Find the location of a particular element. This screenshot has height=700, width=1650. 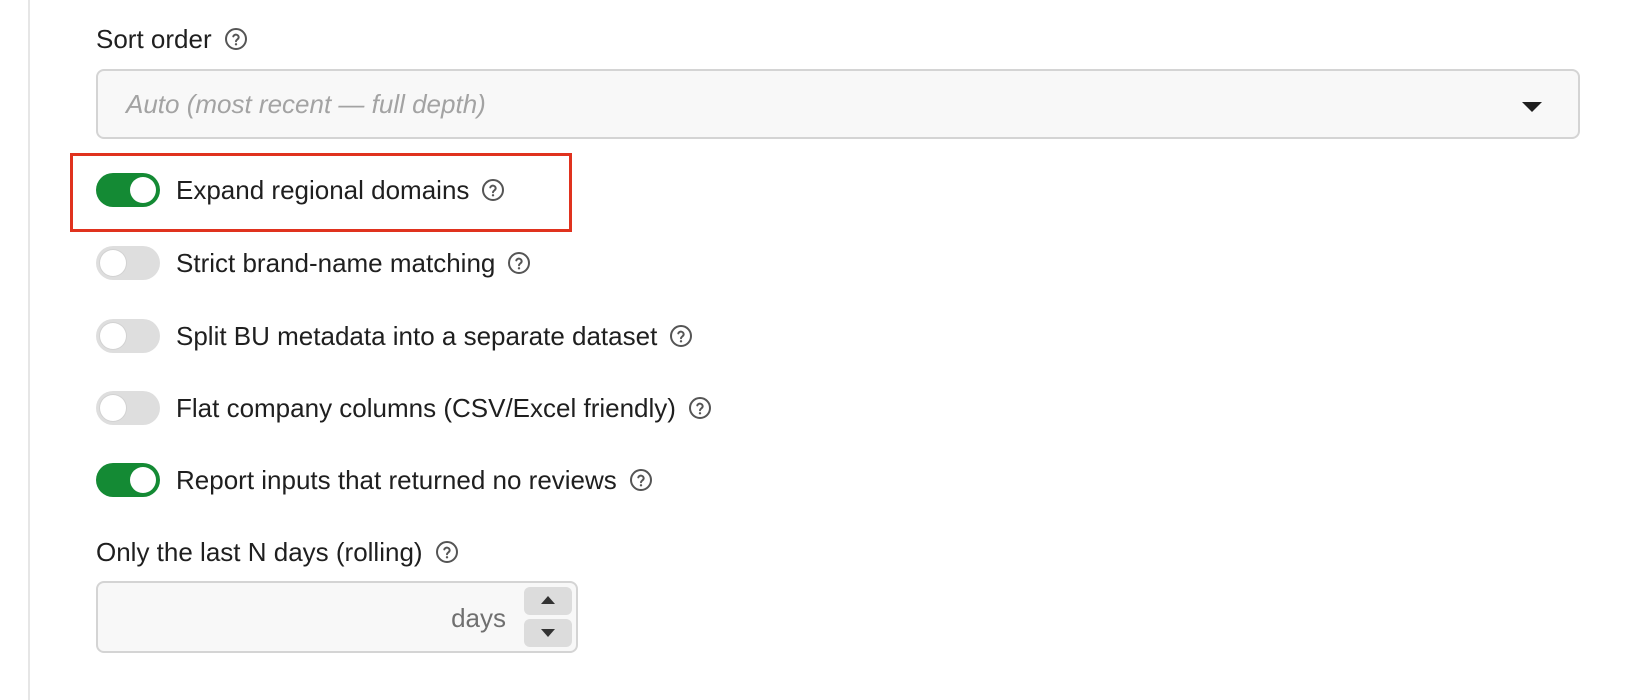

strict-brand-name-matching-toggle is located at coordinates (128, 263).